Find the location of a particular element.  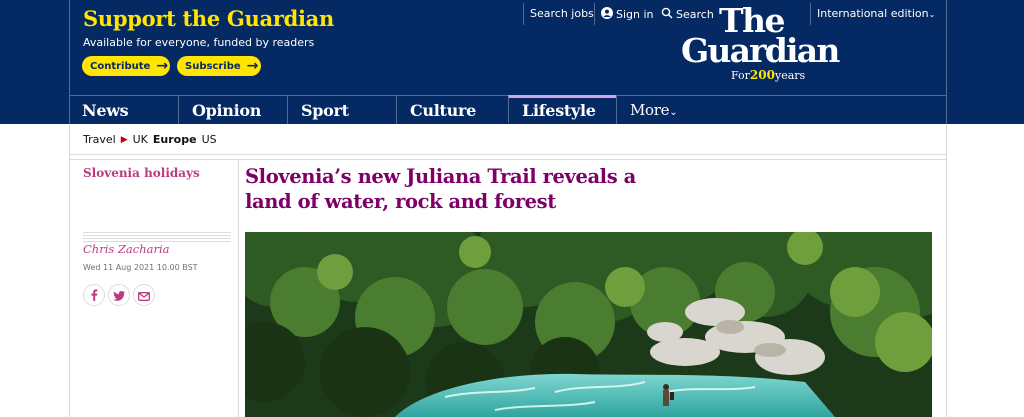

nav-news: News is located at coordinates (99, 110).